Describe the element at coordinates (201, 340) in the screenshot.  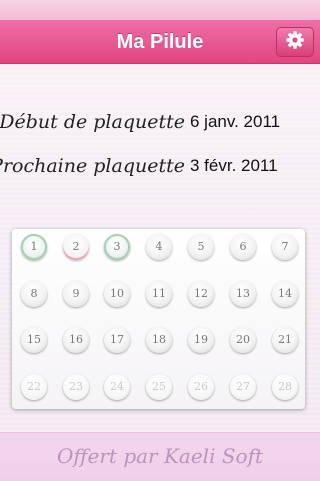
I see `pill-19: 19` at that location.